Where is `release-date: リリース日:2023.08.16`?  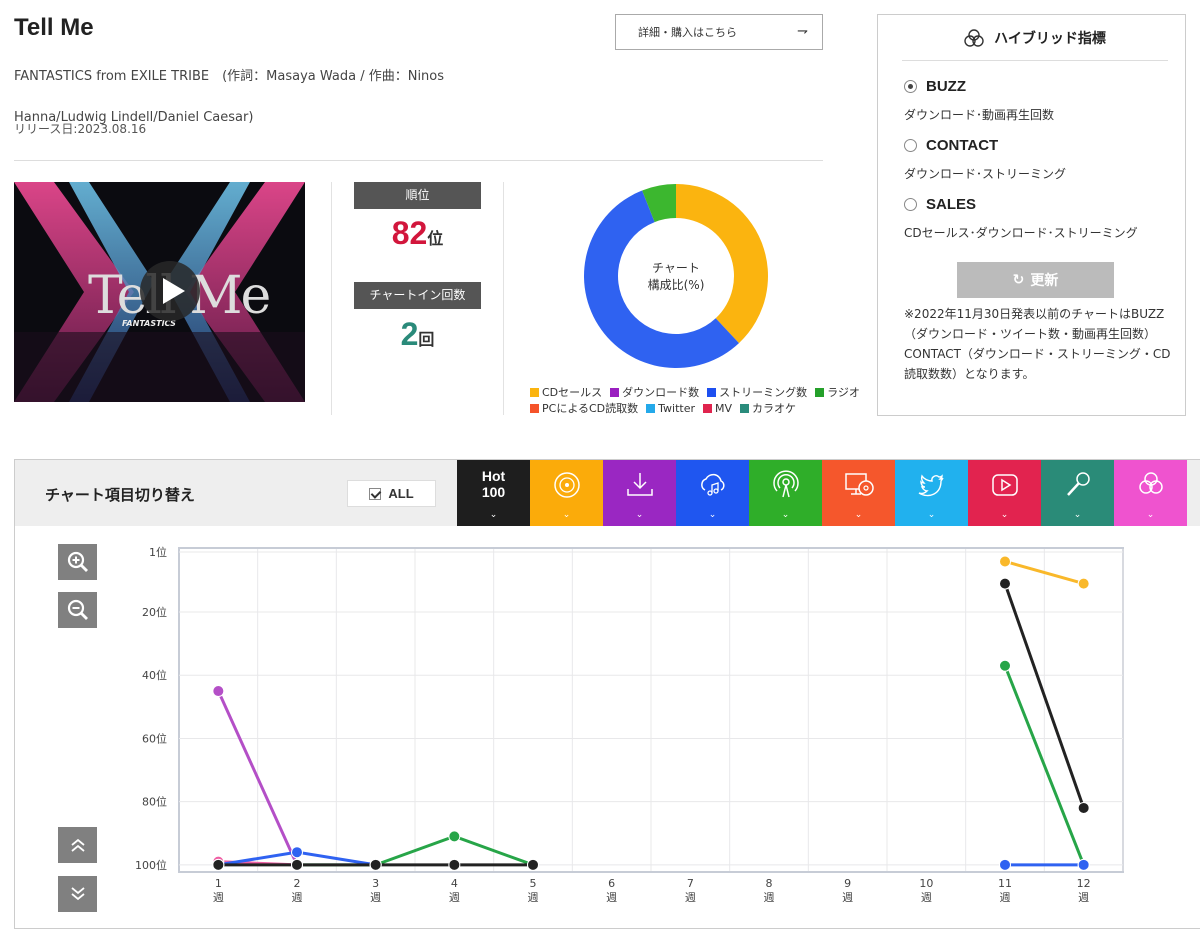 release-date: リリース日:2023.08.16 is located at coordinates (80, 129).